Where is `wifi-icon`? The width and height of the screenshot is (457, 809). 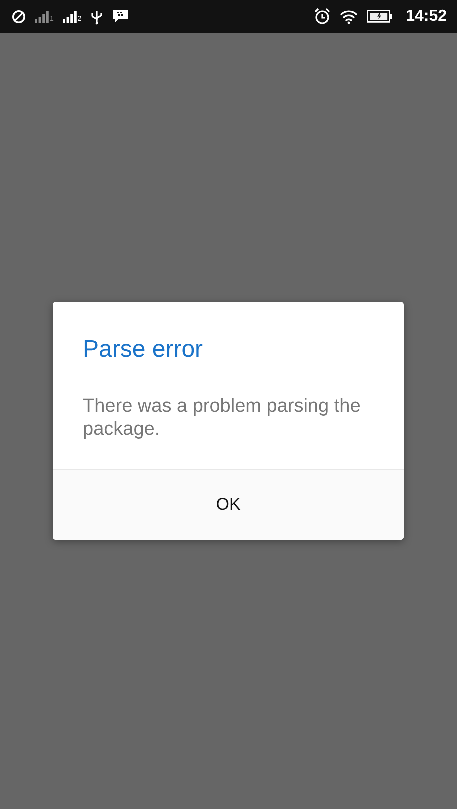 wifi-icon is located at coordinates (349, 17).